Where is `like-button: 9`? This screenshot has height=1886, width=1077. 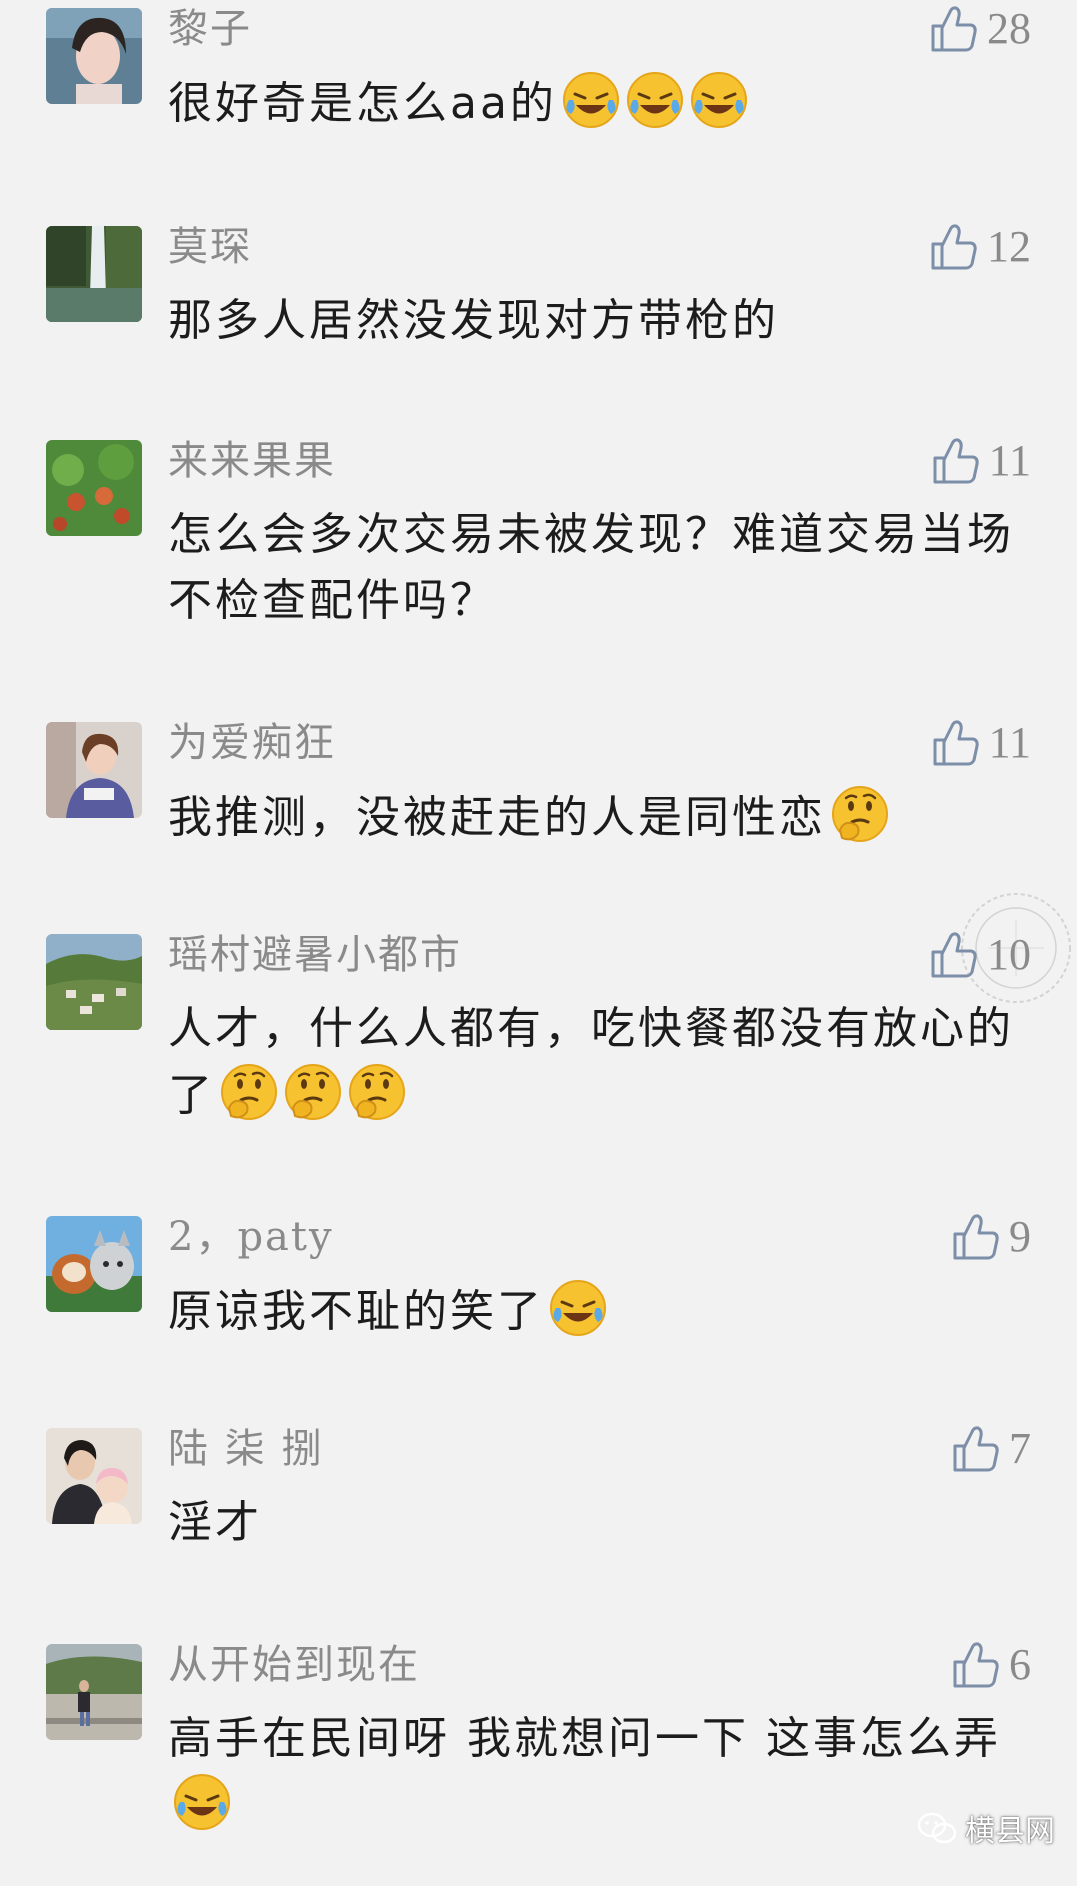
like-button: 9 is located at coordinates (991, 1237).